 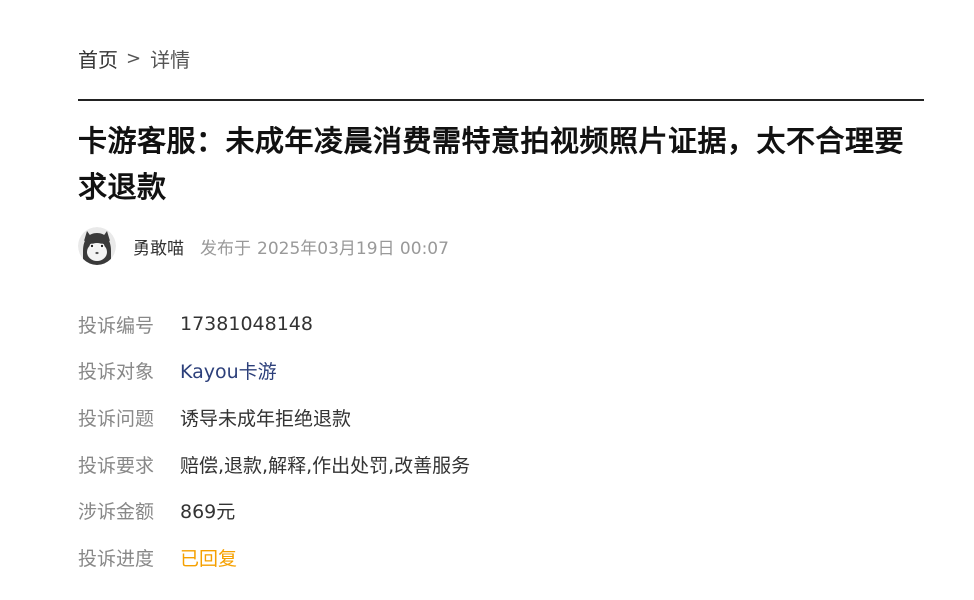 I want to click on breadcrumb: 首页 > 详情, so click(x=134, y=58).